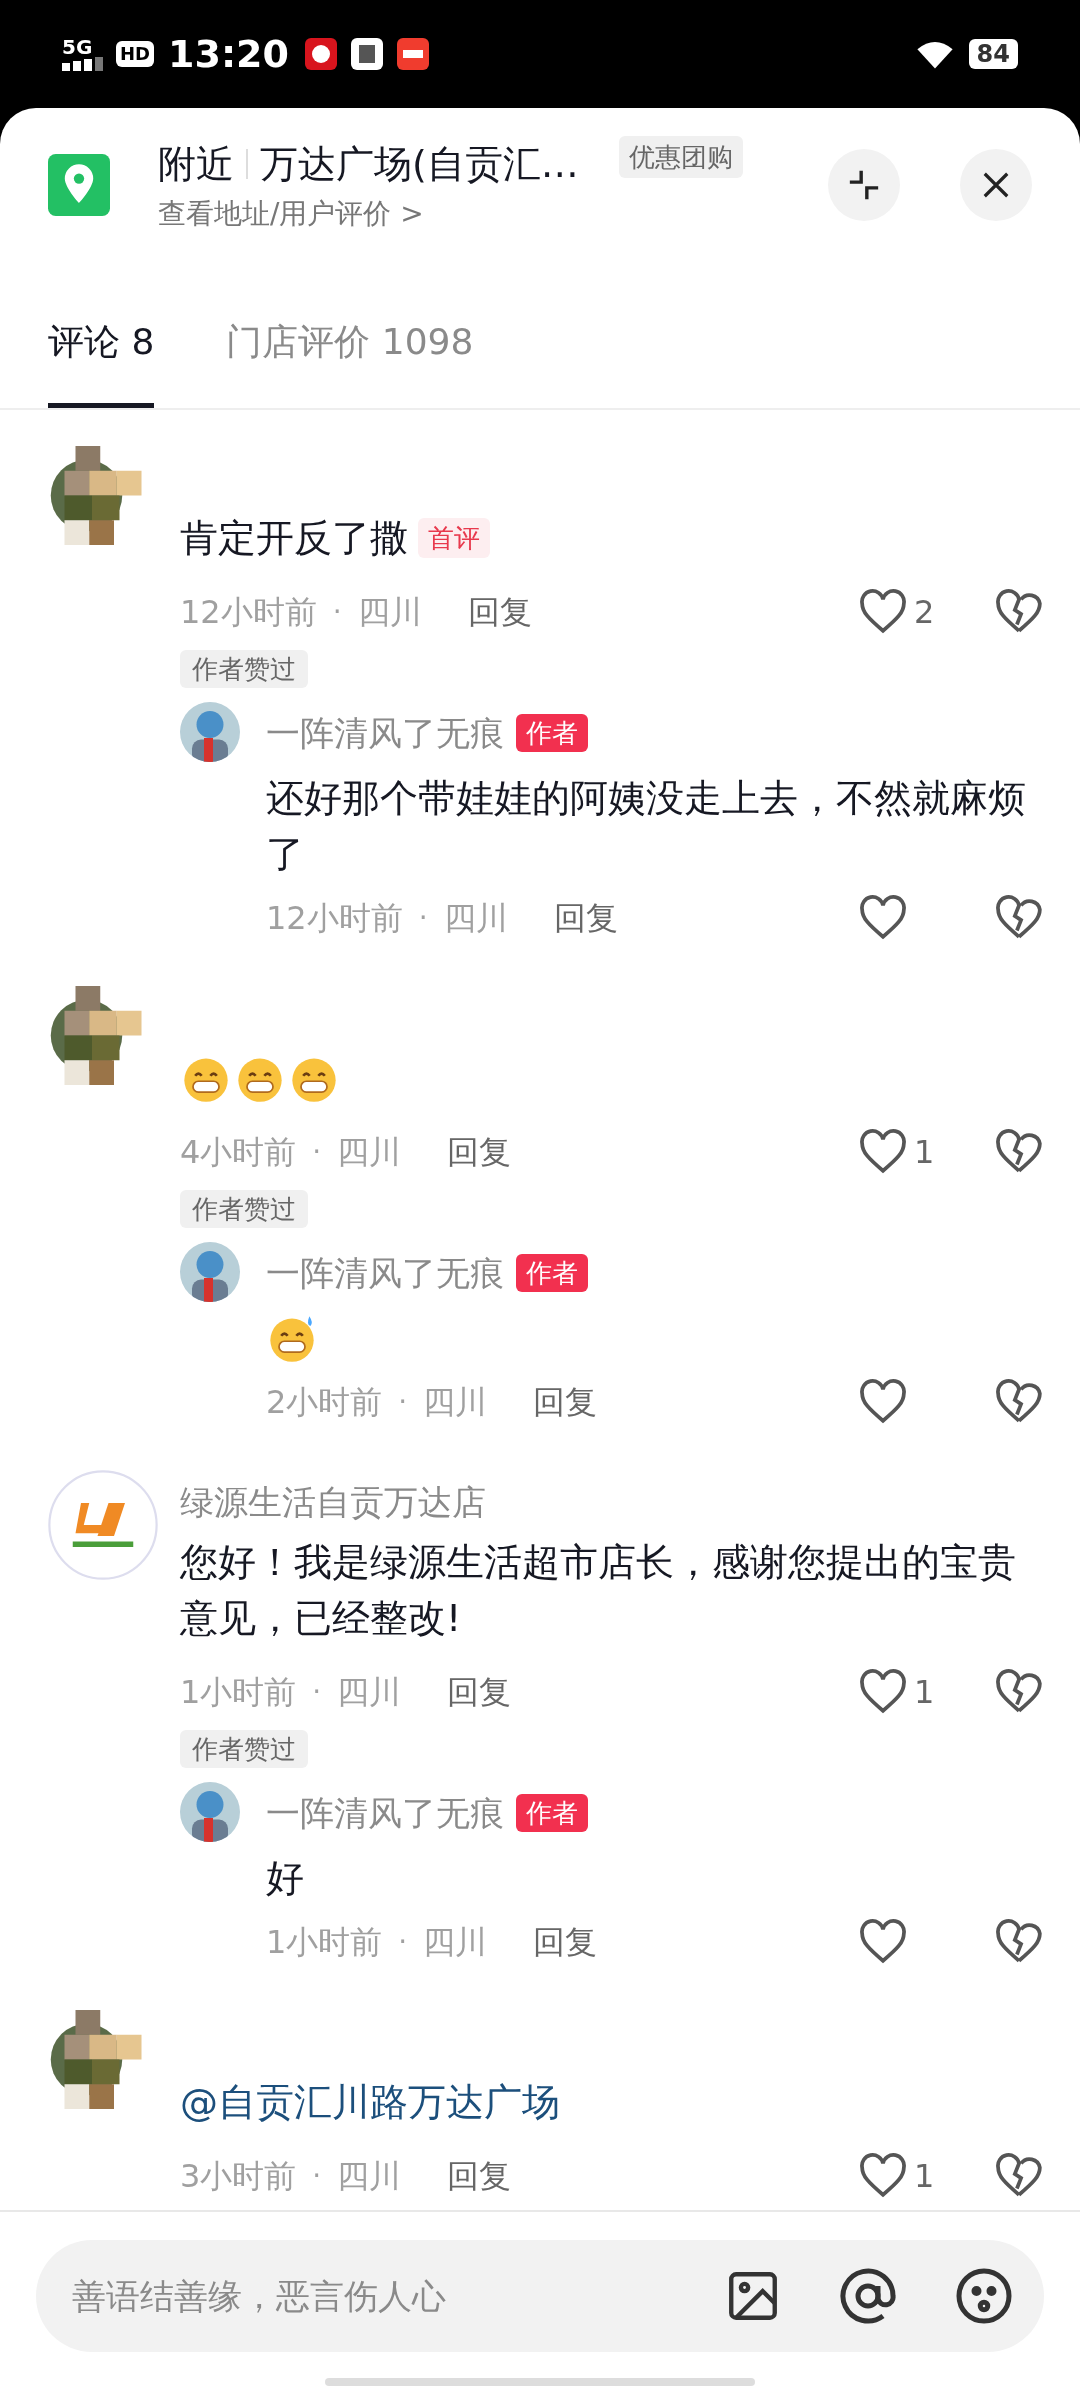  Describe the element at coordinates (238, 1152) in the screenshot. I see `time-text: 4小时前` at that location.